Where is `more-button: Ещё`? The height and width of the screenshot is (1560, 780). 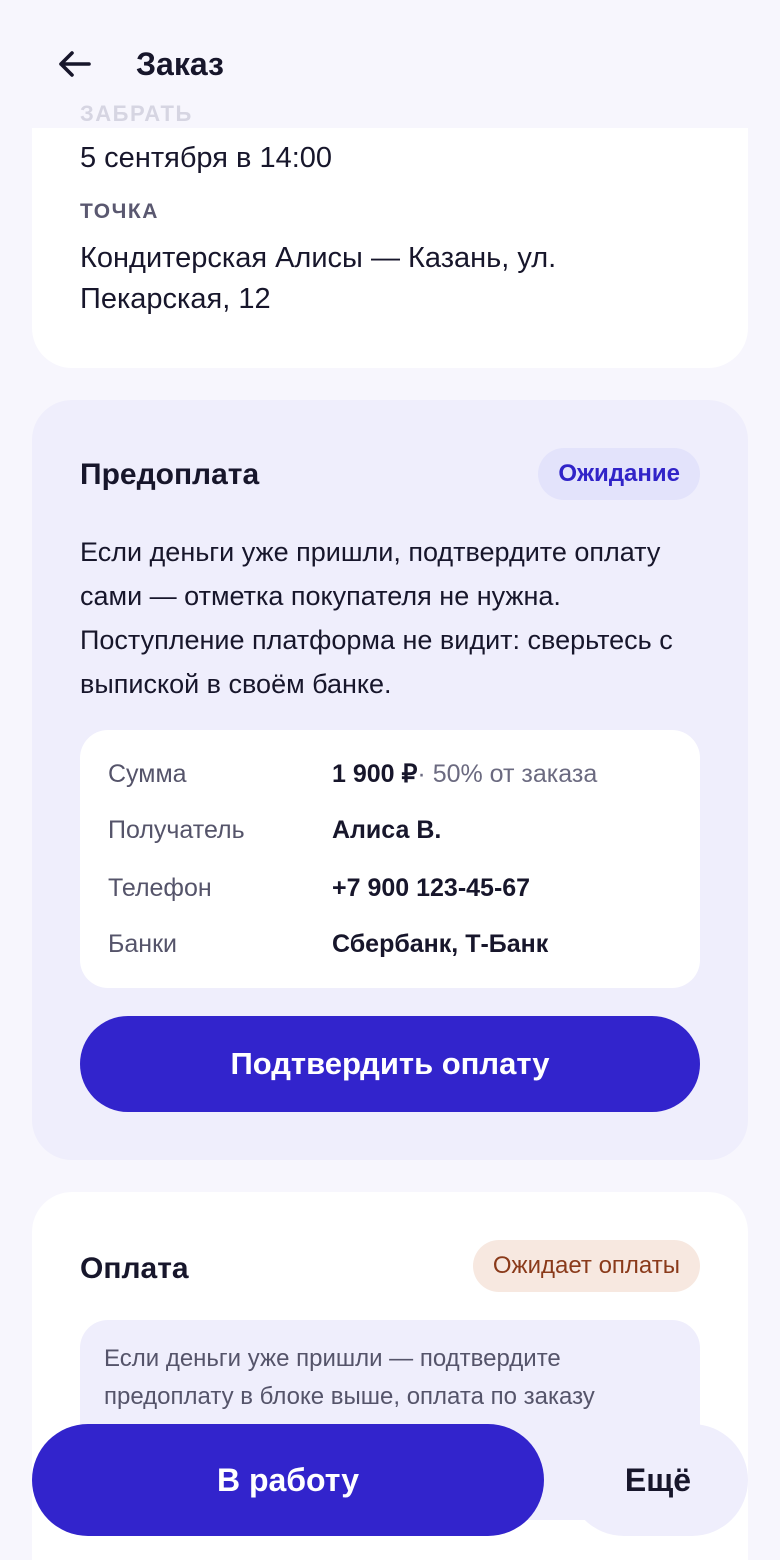
more-button: Ещё is located at coordinates (658, 1480).